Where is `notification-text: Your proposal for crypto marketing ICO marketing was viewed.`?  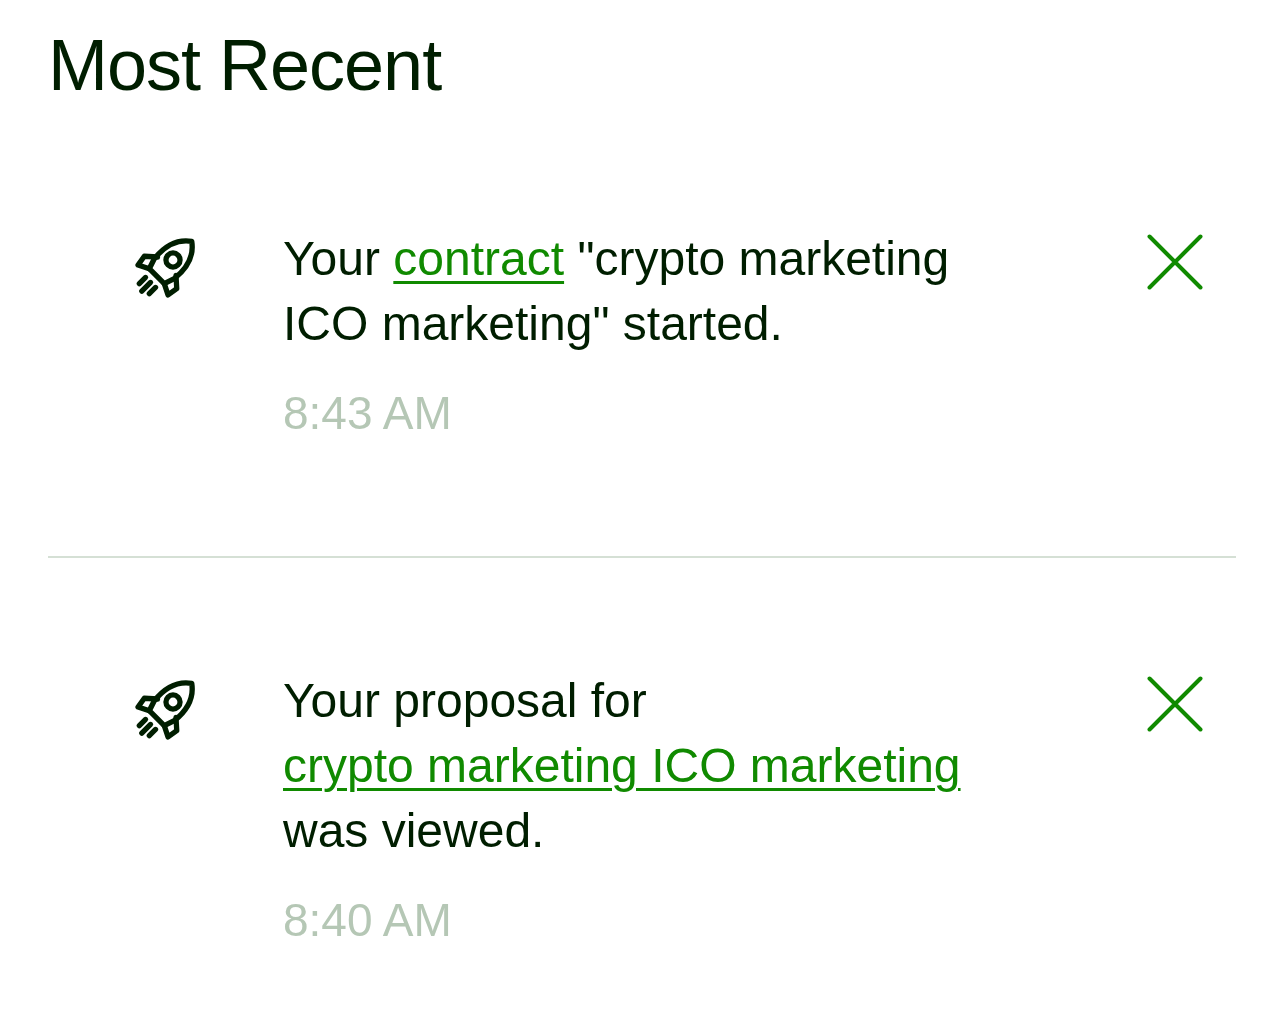 notification-text: Your proposal for crypto marketing ICO marketing was viewed. is located at coordinates (622, 766).